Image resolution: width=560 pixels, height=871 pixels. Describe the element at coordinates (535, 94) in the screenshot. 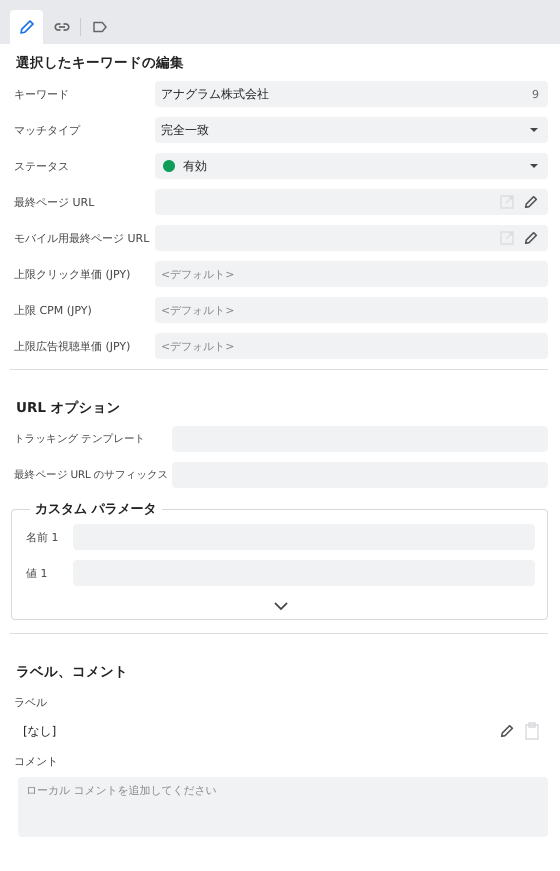

I see `character-count: 9` at that location.